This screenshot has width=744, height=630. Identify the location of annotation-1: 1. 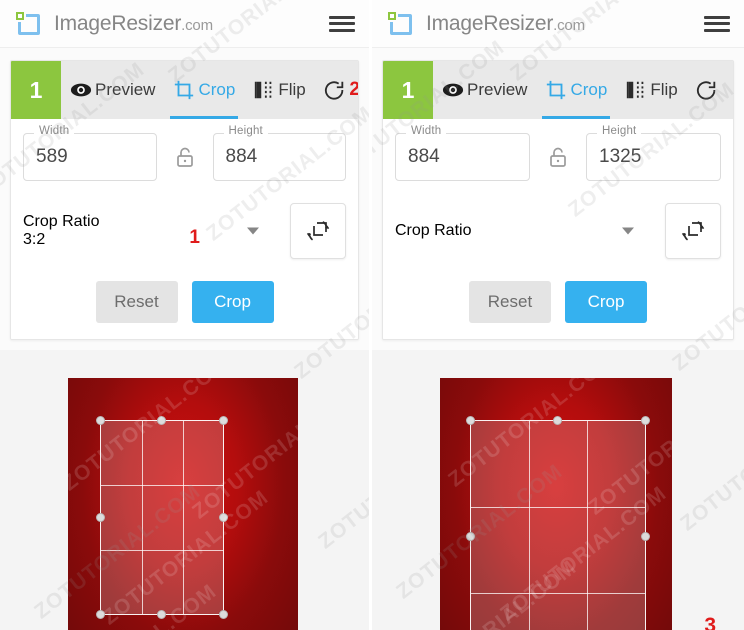
(194, 237).